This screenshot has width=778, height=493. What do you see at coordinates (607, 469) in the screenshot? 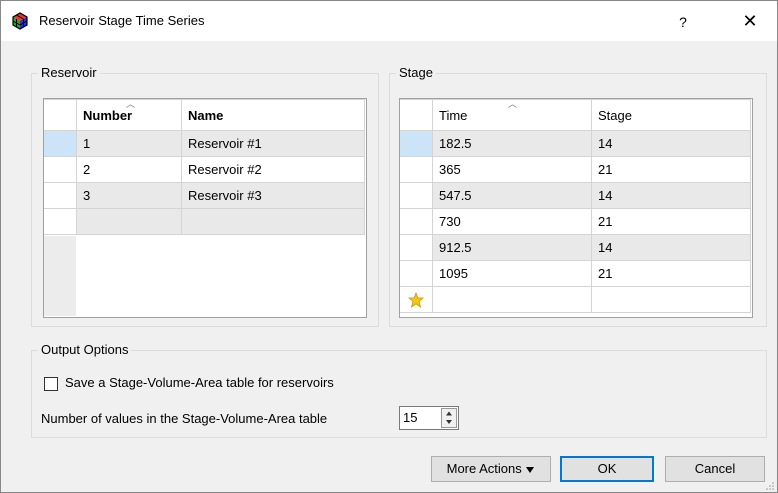
I see `ok-button: OK` at bounding box center [607, 469].